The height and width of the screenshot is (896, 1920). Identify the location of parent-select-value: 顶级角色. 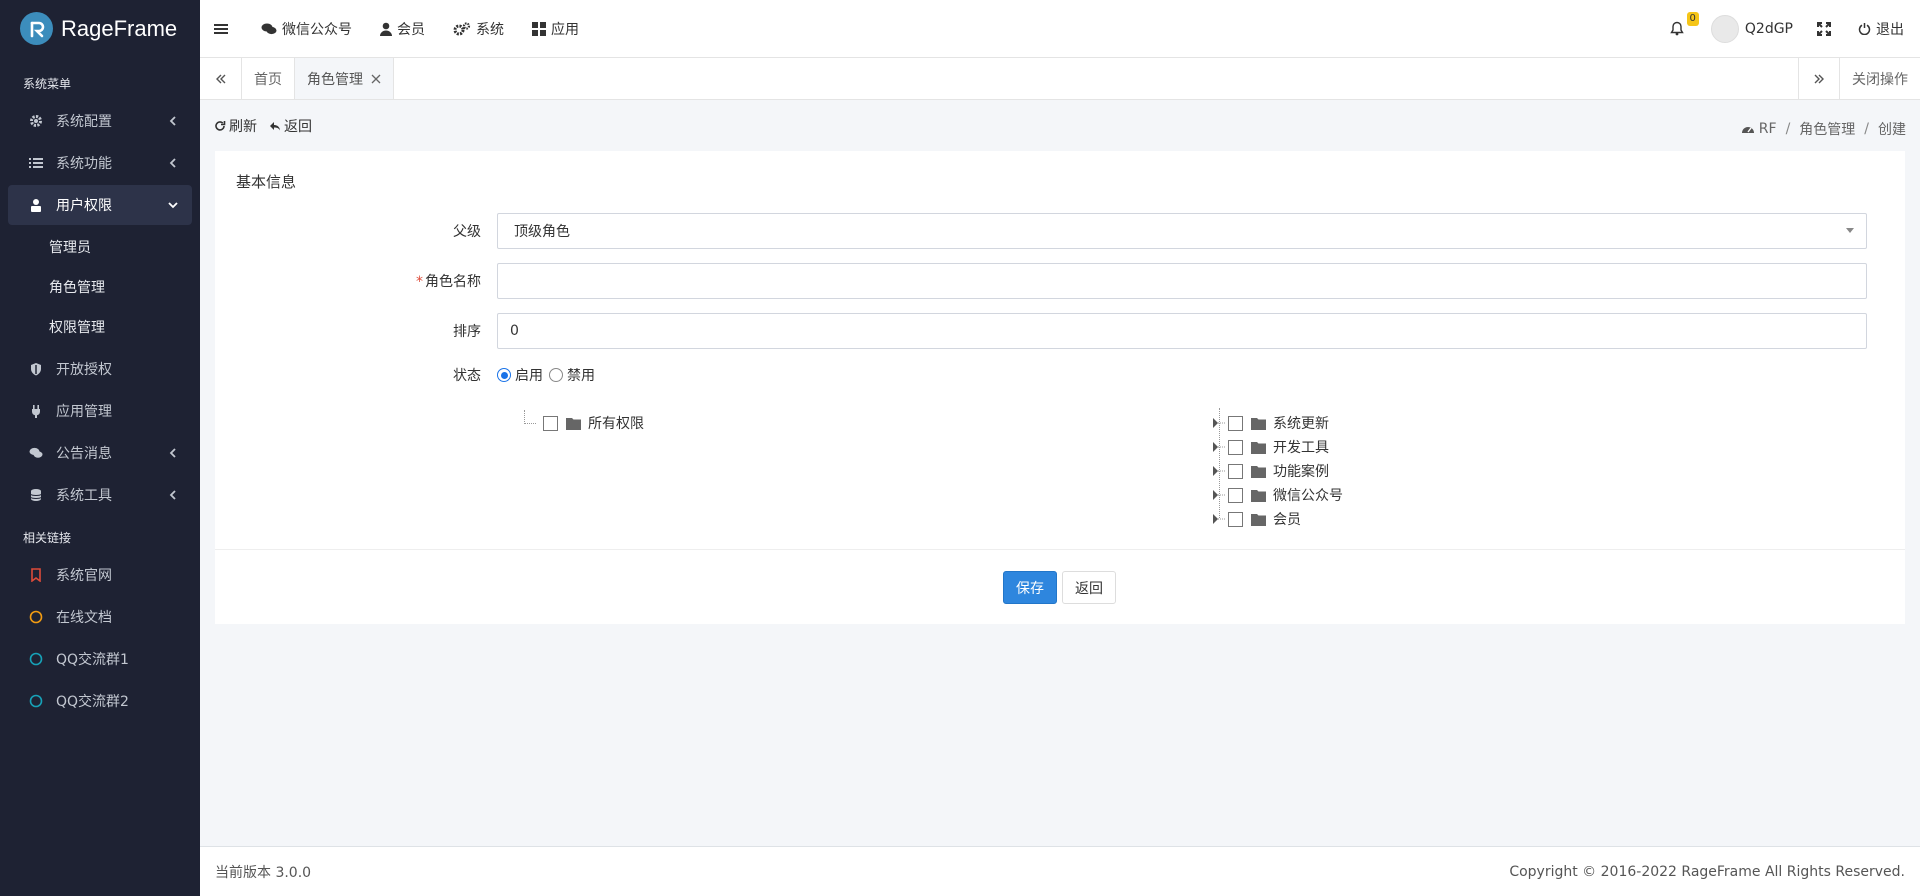
(542, 232).